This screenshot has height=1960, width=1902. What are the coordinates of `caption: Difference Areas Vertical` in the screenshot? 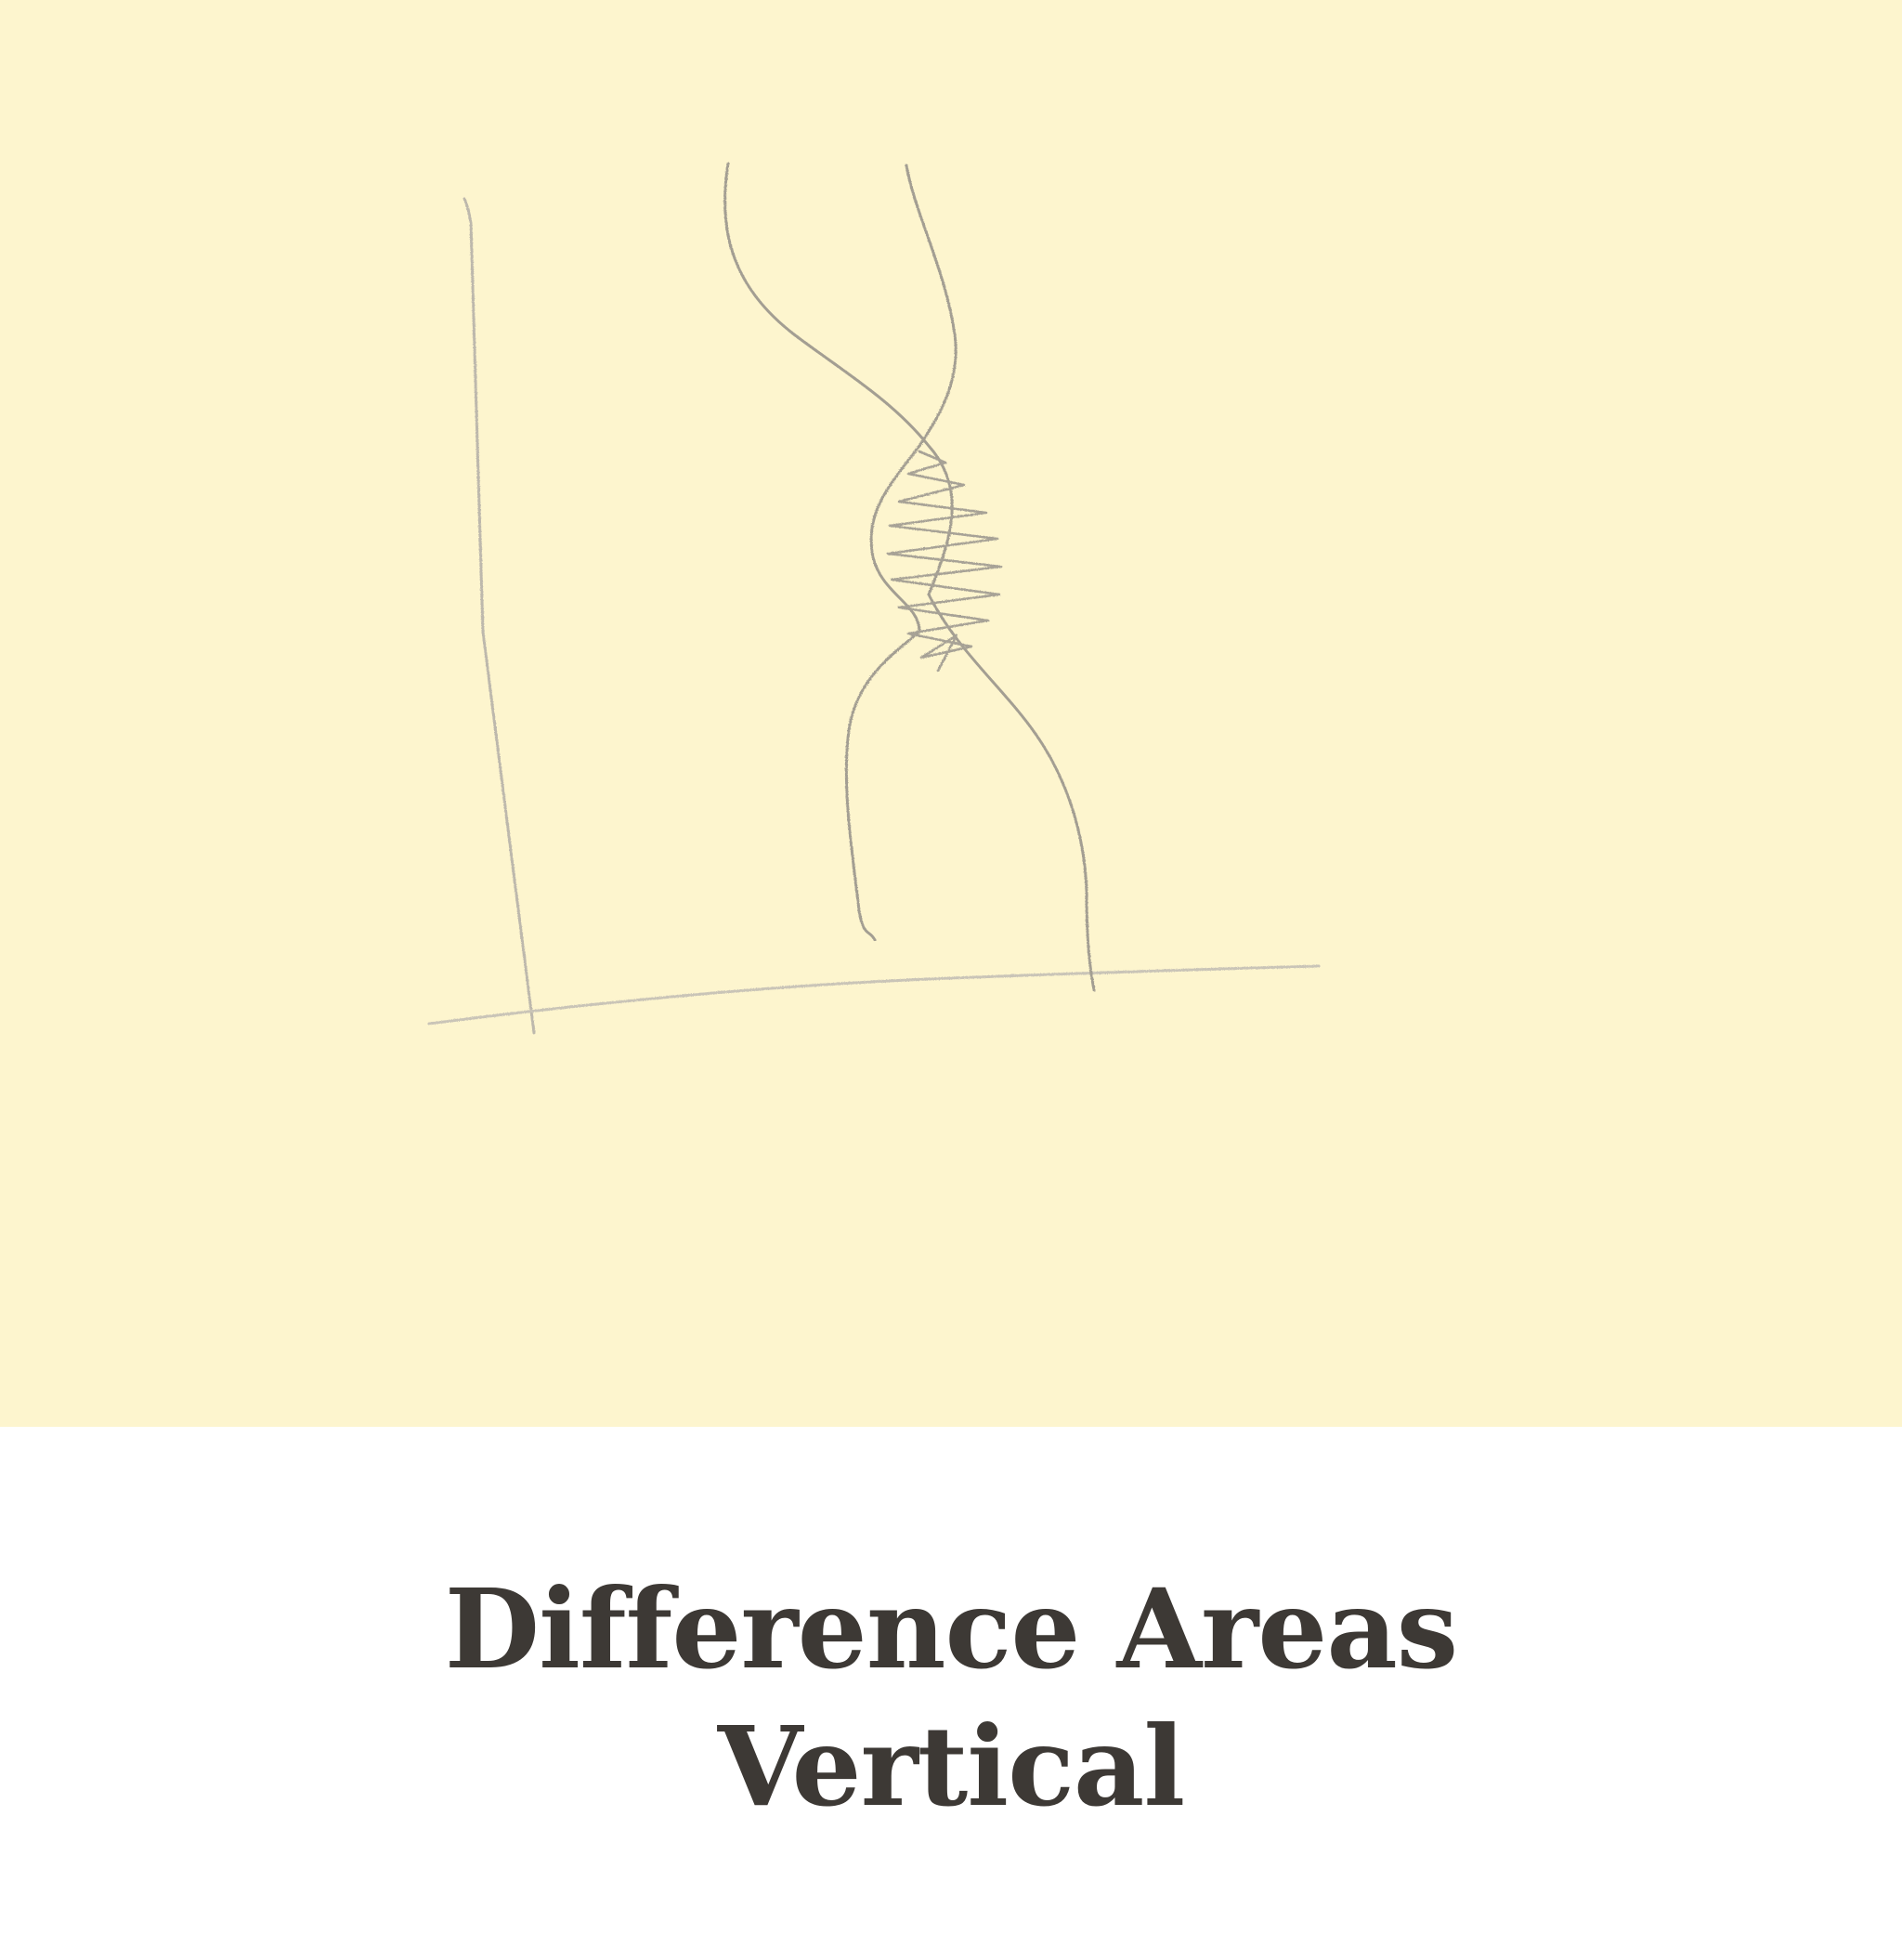 It's located at (951, 1698).